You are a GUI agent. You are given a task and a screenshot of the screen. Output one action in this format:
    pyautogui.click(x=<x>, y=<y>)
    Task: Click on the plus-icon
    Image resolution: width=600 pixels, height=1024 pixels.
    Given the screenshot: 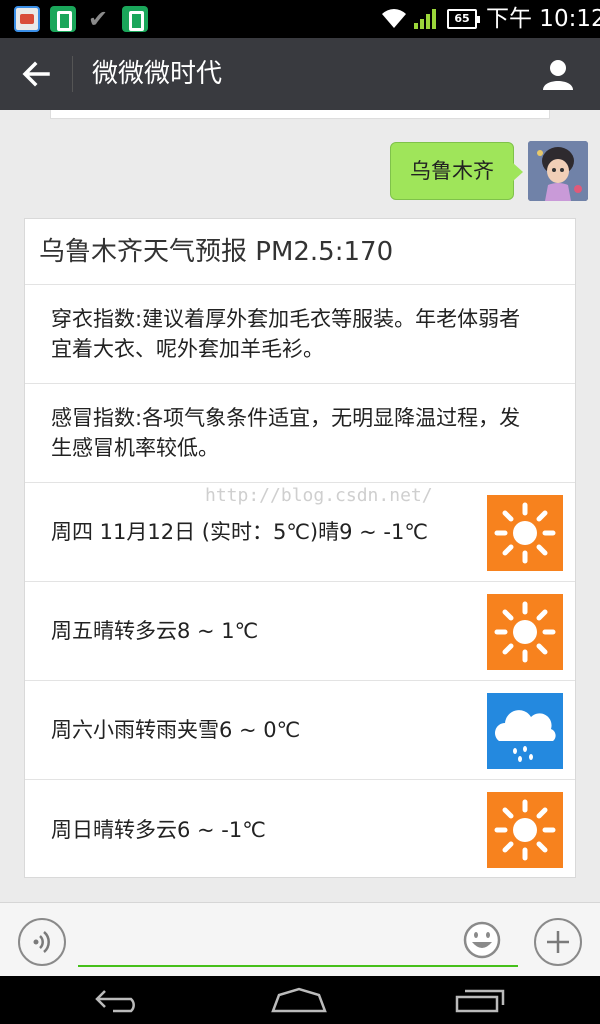 What is the action you would take?
    pyautogui.click(x=558, y=942)
    